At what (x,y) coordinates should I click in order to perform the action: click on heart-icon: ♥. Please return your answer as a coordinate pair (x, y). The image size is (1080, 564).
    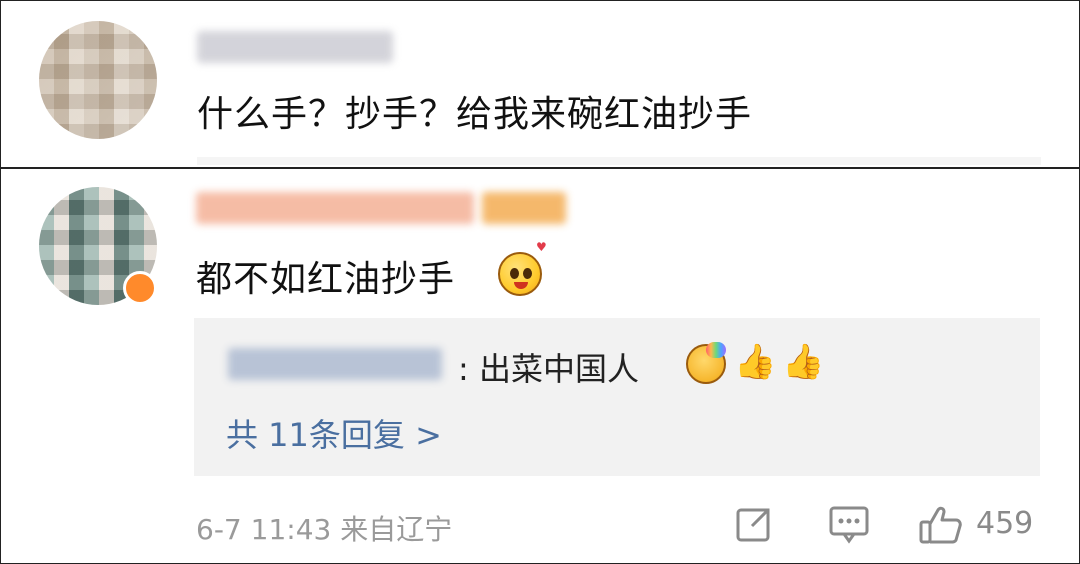
    Looking at the image, I should click on (541, 247).